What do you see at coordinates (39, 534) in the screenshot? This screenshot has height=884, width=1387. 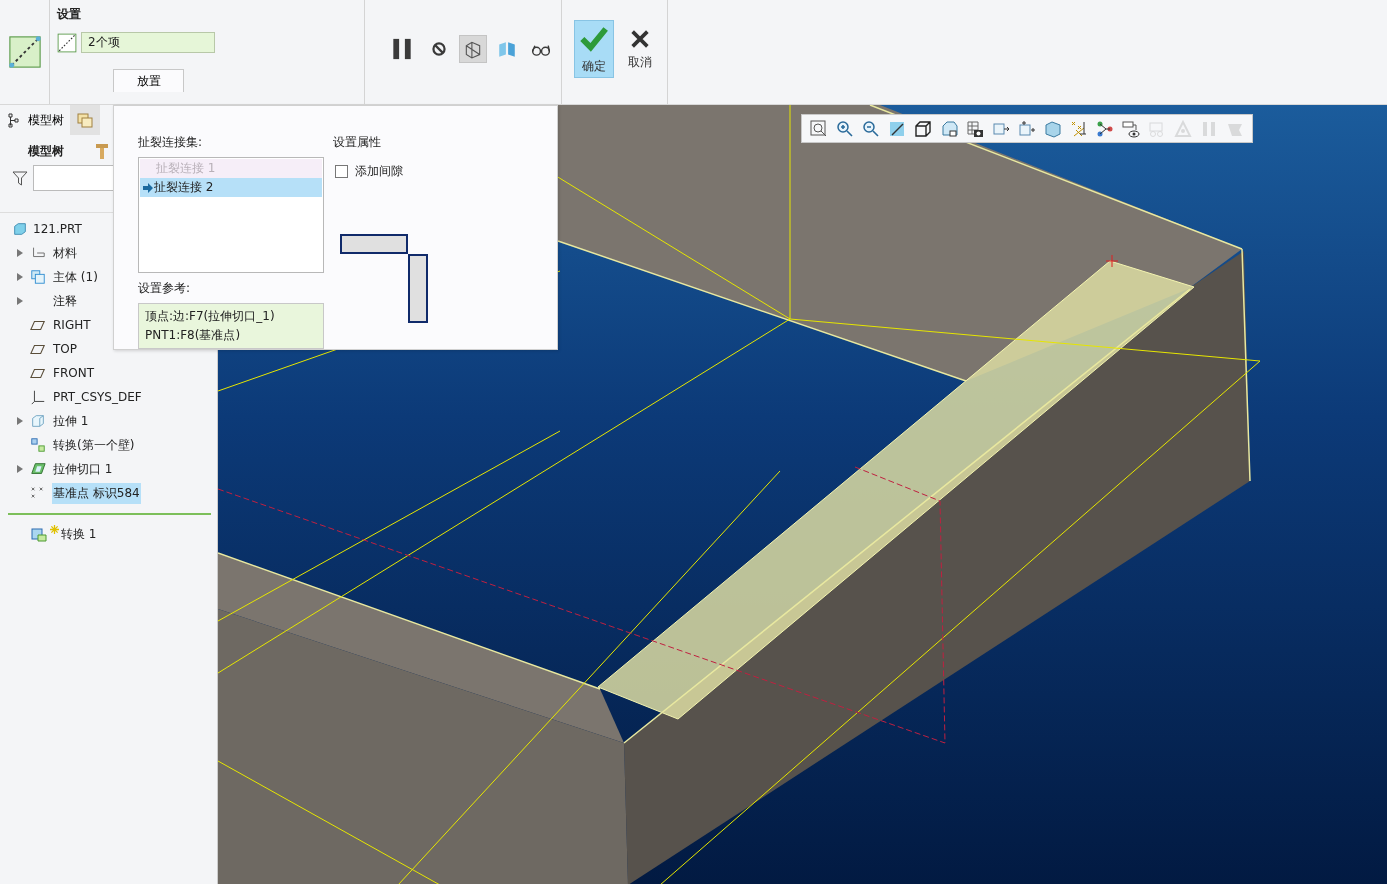 I see `insert-feature-icon` at bounding box center [39, 534].